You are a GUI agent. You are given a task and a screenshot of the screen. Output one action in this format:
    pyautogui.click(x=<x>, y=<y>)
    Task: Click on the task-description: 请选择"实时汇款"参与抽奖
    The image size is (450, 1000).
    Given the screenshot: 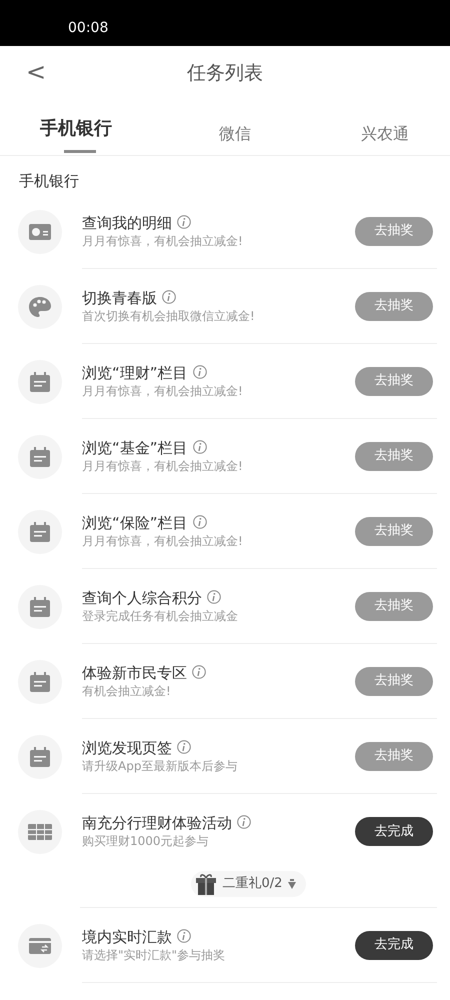 What is the action you would take?
    pyautogui.click(x=154, y=955)
    